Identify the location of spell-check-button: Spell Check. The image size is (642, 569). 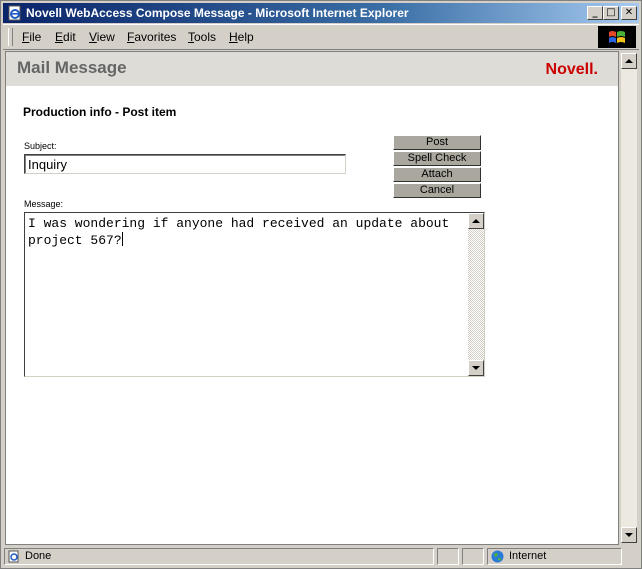
(437, 158).